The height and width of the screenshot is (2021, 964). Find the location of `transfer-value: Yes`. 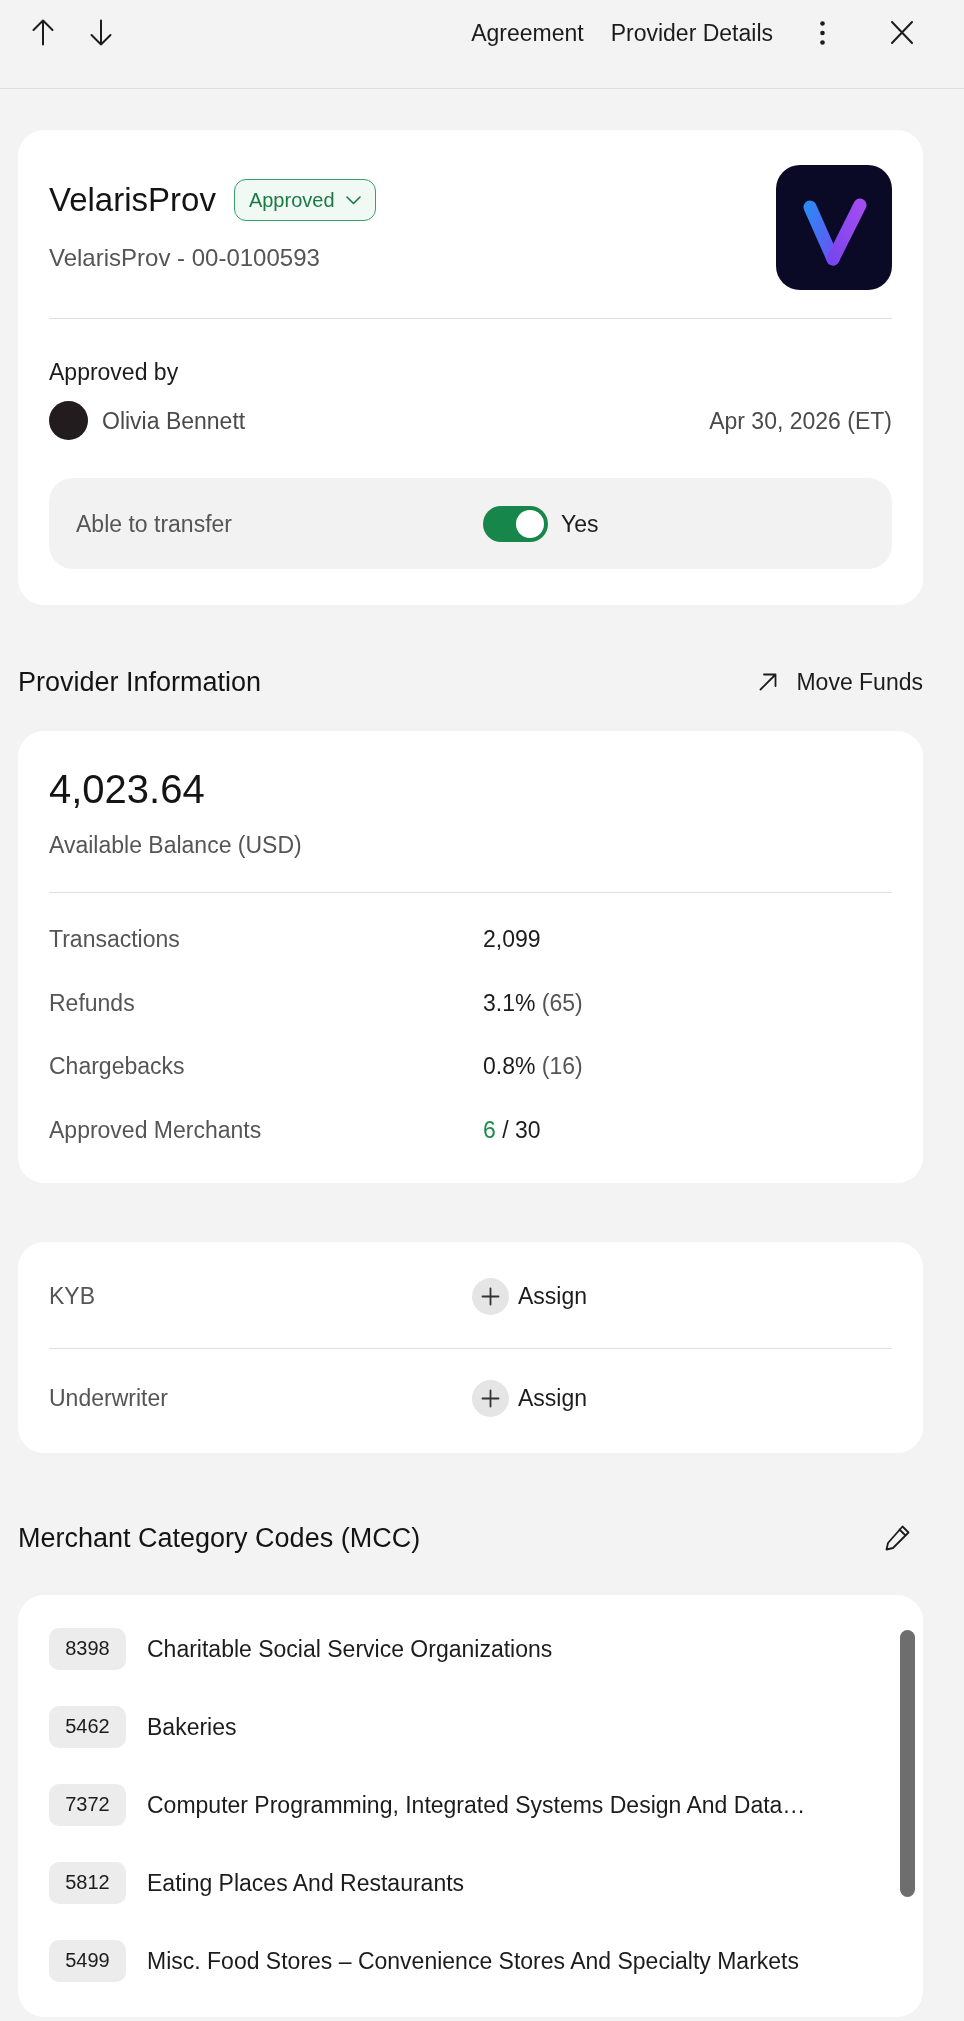

transfer-value: Yes is located at coordinates (580, 523).